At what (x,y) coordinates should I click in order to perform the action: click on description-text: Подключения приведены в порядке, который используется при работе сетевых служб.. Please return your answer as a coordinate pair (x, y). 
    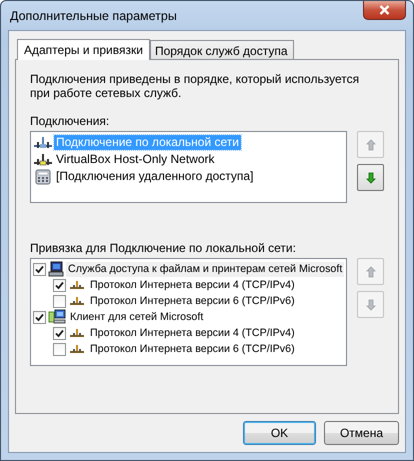
    Looking at the image, I should click on (195, 86).